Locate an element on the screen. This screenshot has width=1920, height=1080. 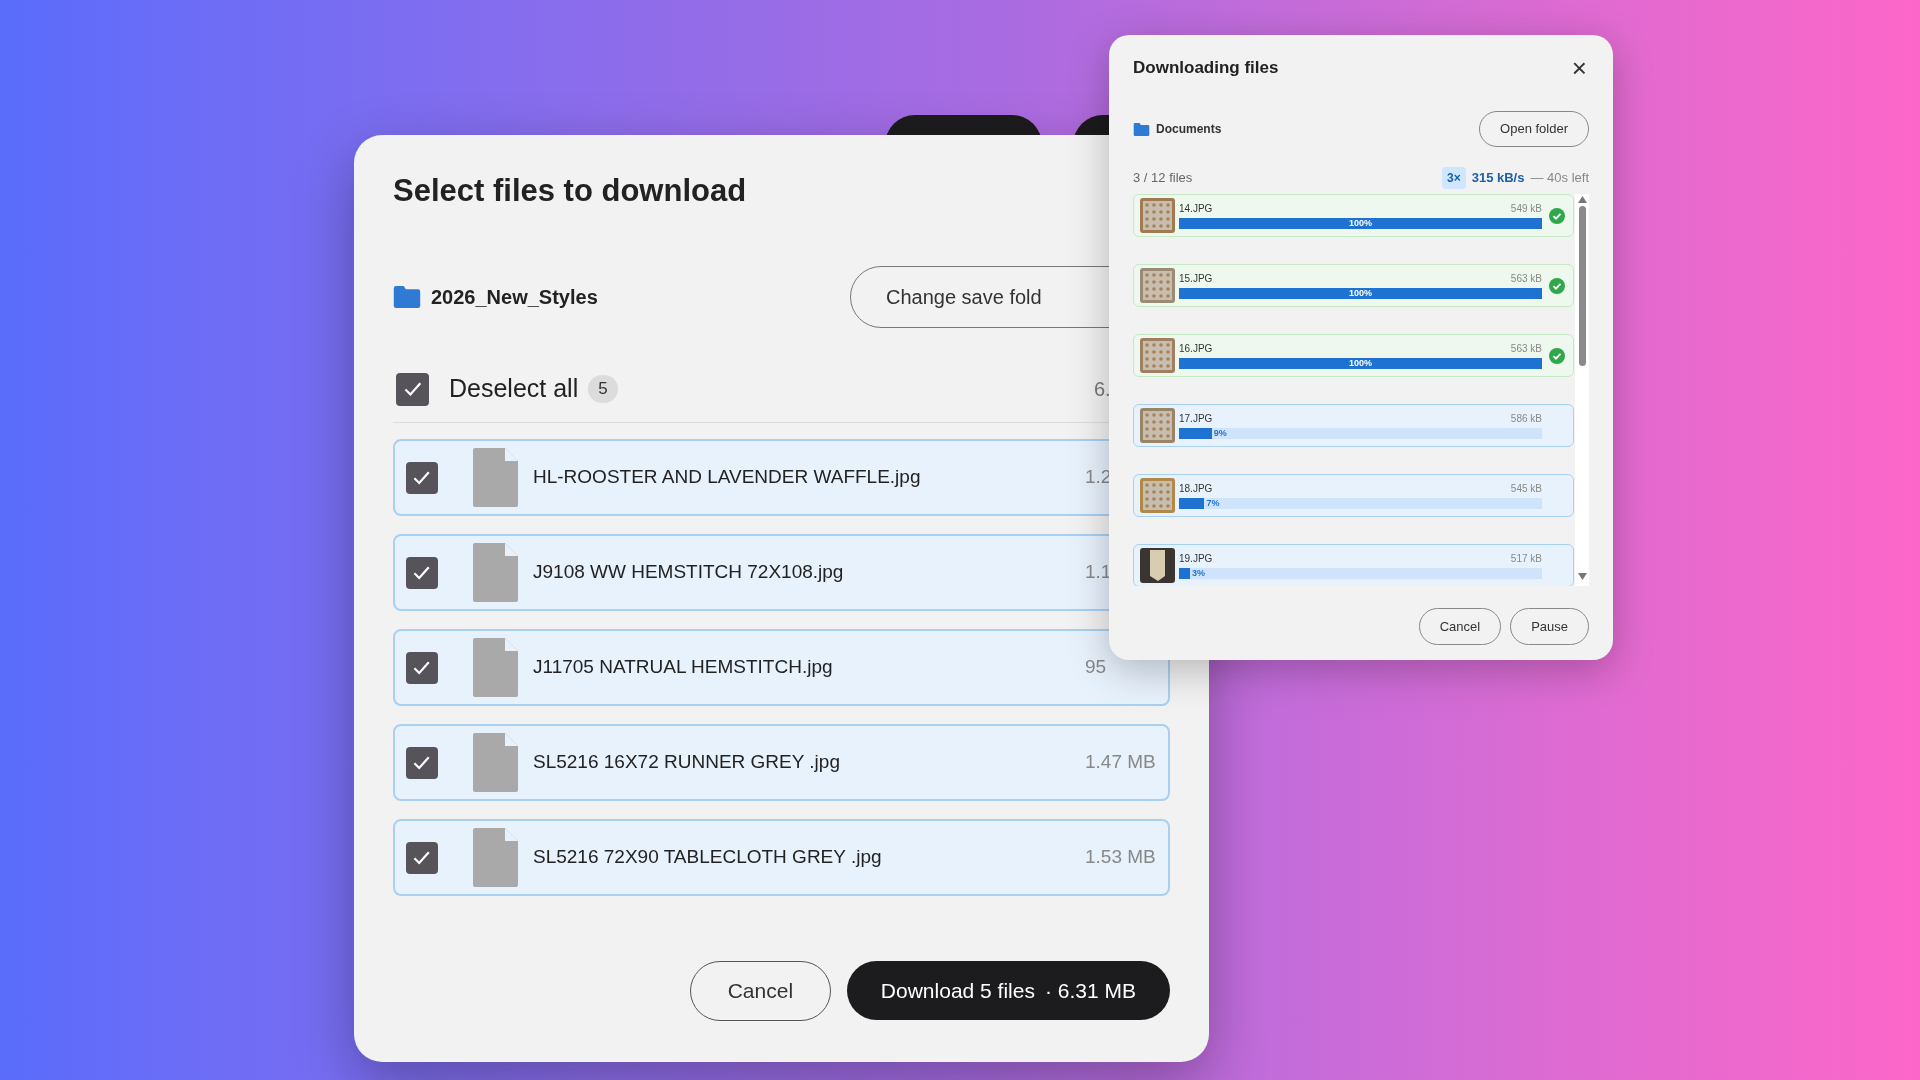
download-item: 14.JPG 549 kB 100% is located at coordinates (1353, 215).